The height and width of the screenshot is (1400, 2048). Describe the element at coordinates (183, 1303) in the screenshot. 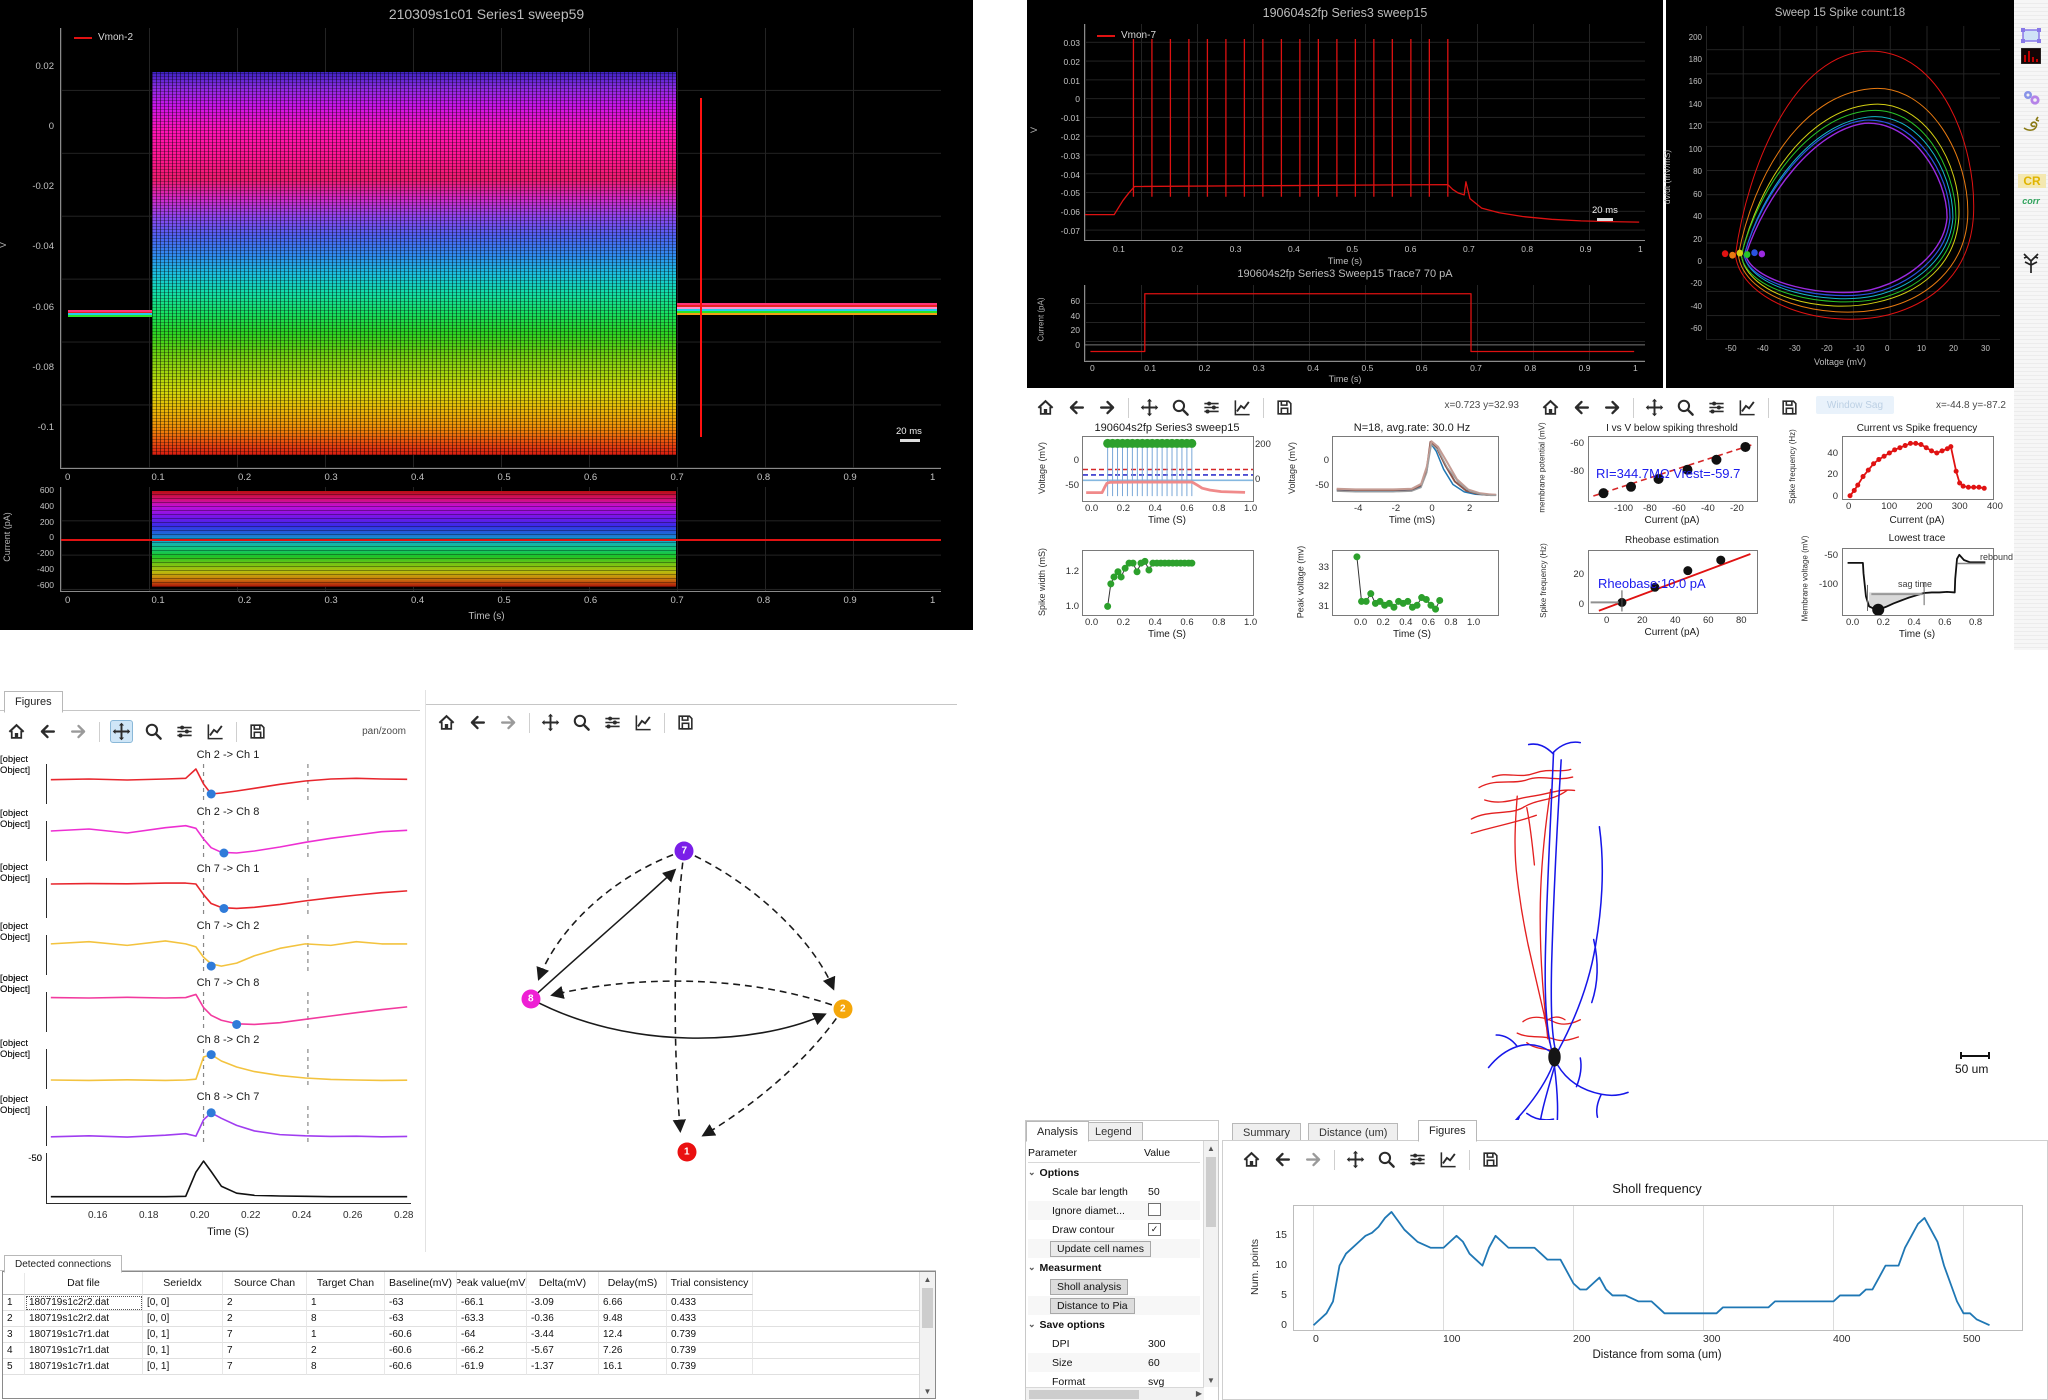

I see `cell-serieidx: [0, 0]` at that location.